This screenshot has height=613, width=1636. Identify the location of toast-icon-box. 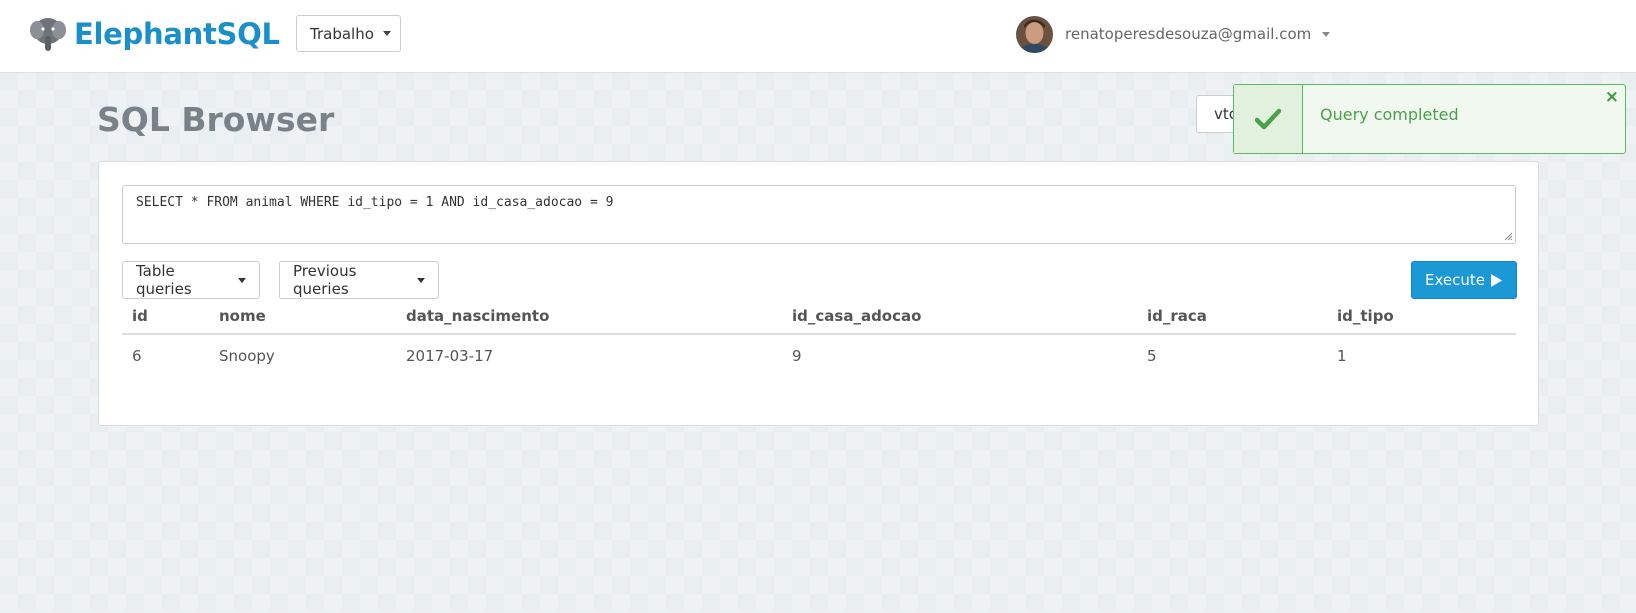
(1268, 119).